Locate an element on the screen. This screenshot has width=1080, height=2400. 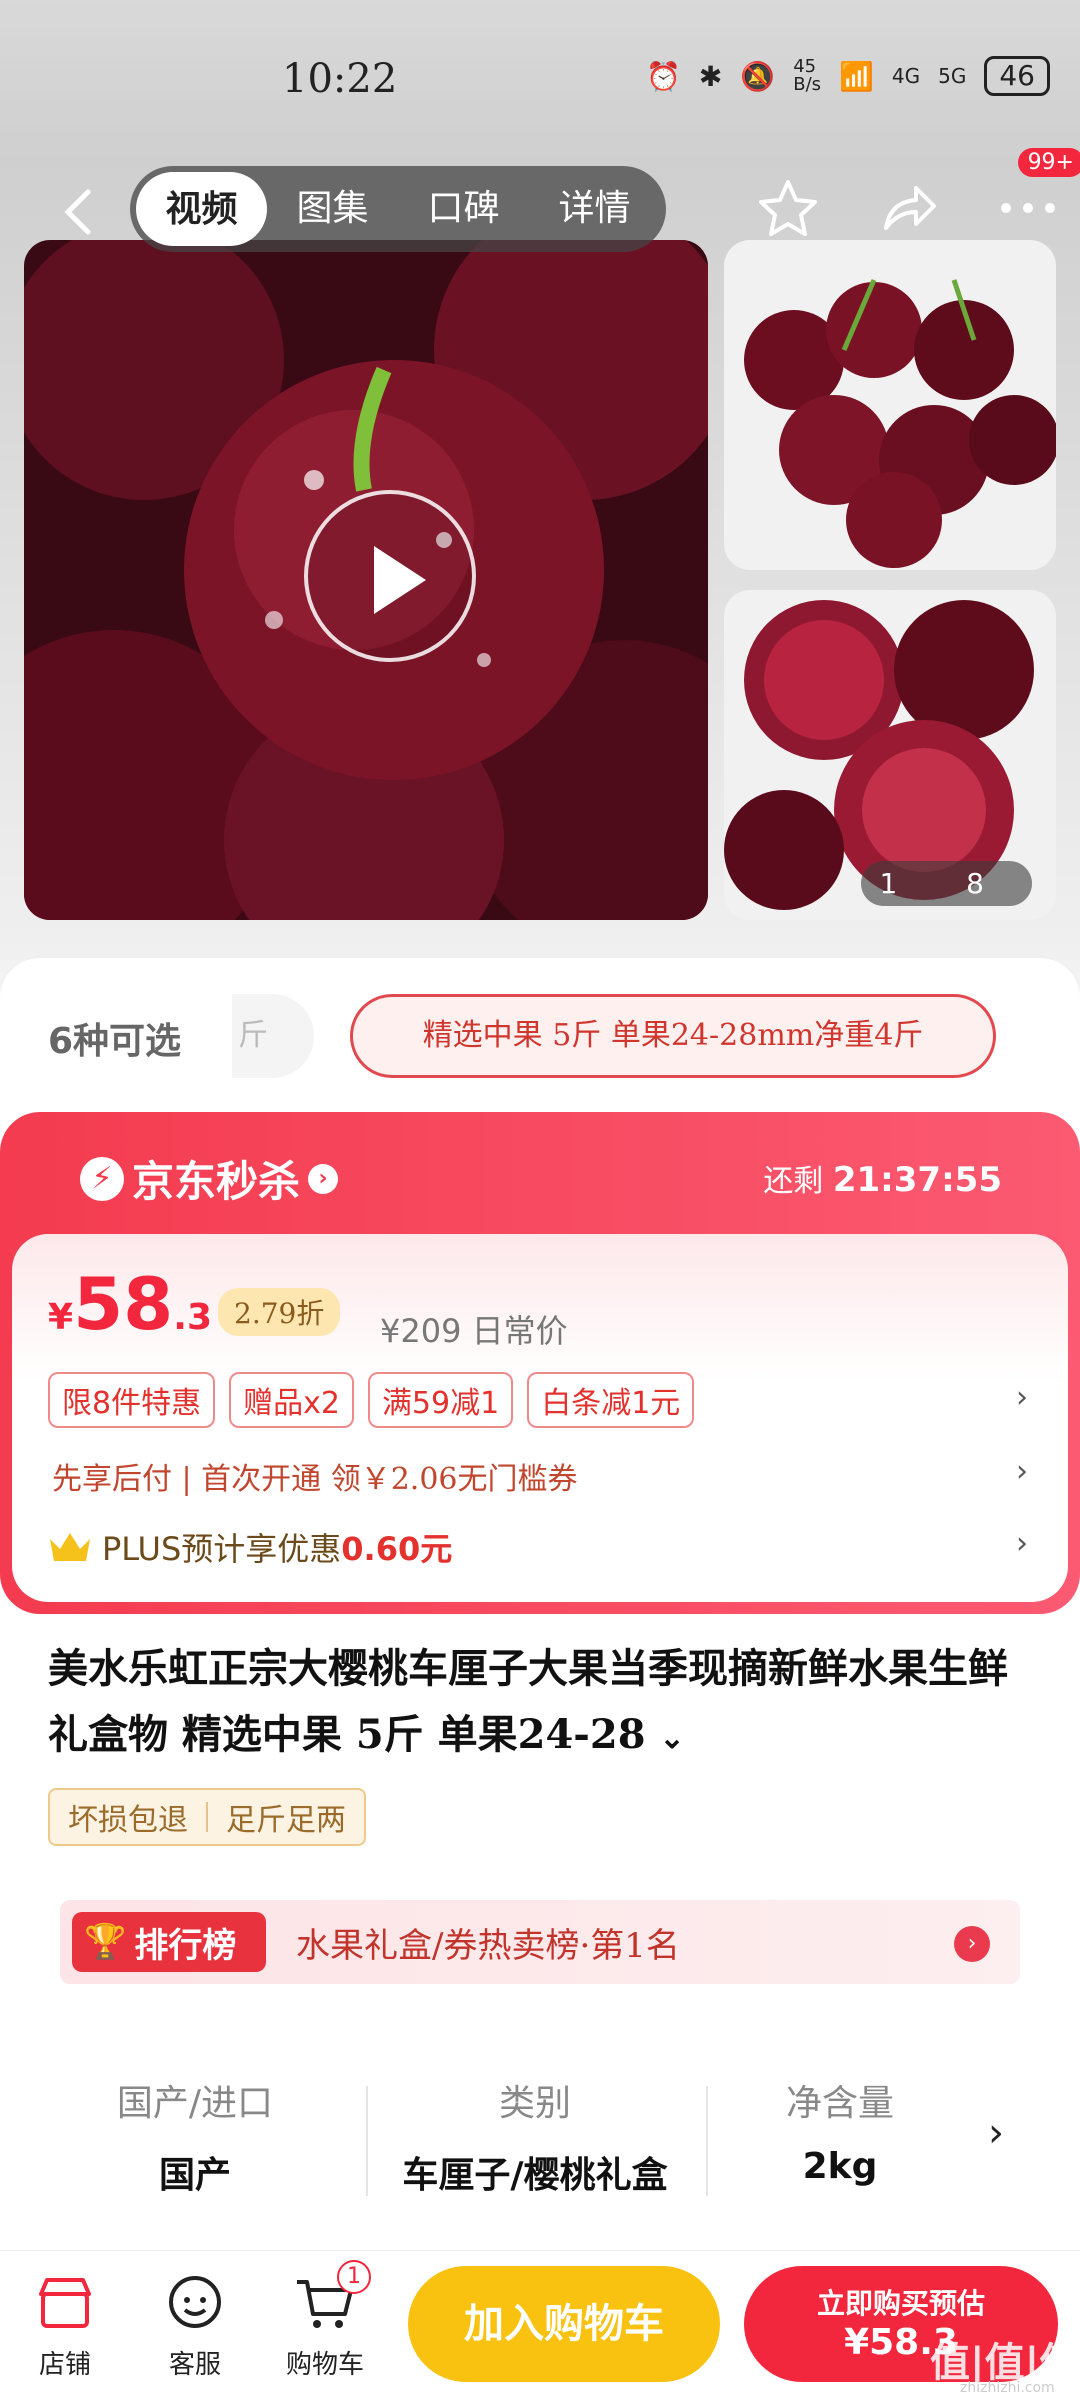
options-row: 6种可选 斤 精选中果 5斤 单果24-28mm净重4斤 is located at coordinates (540, 1035).